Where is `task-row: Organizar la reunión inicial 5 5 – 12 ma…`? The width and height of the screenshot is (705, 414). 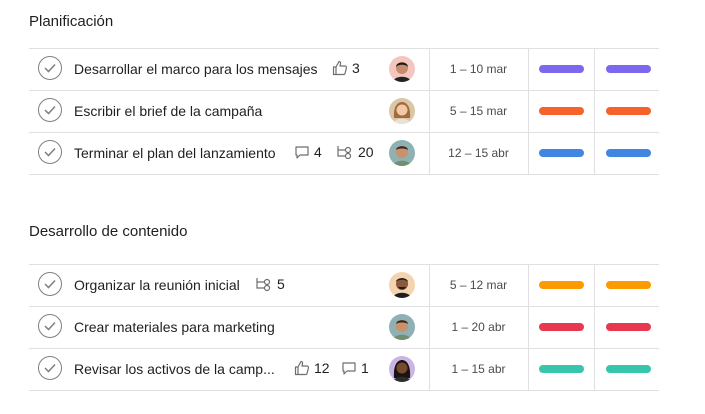 task-row: Organizar la reunión inicial 5 5 – 12 ma… is located at coordinates (344, 286).